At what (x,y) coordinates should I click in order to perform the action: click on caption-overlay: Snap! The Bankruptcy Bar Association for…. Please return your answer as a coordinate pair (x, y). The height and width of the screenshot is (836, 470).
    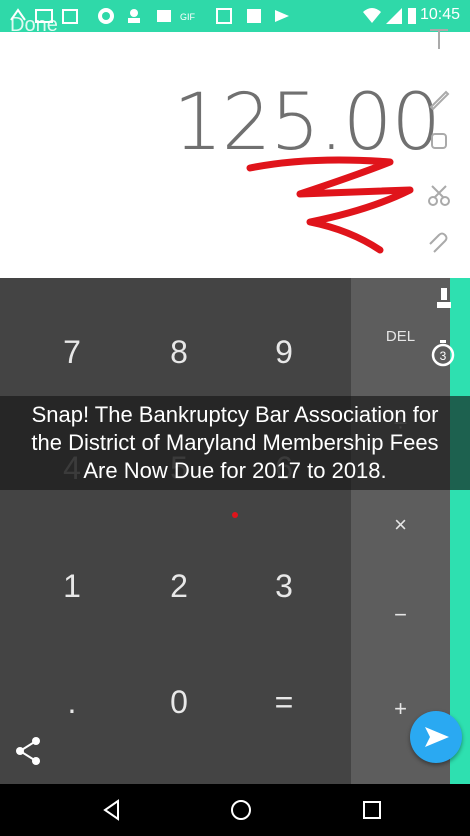
    Looking at the image, I should click on (235, 443).